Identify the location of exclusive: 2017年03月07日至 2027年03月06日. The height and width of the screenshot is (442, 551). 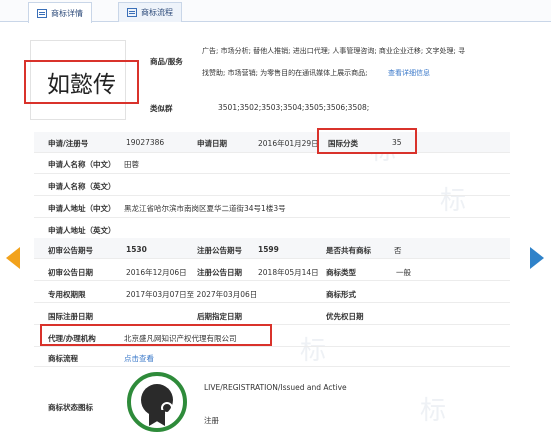
(192, 294).